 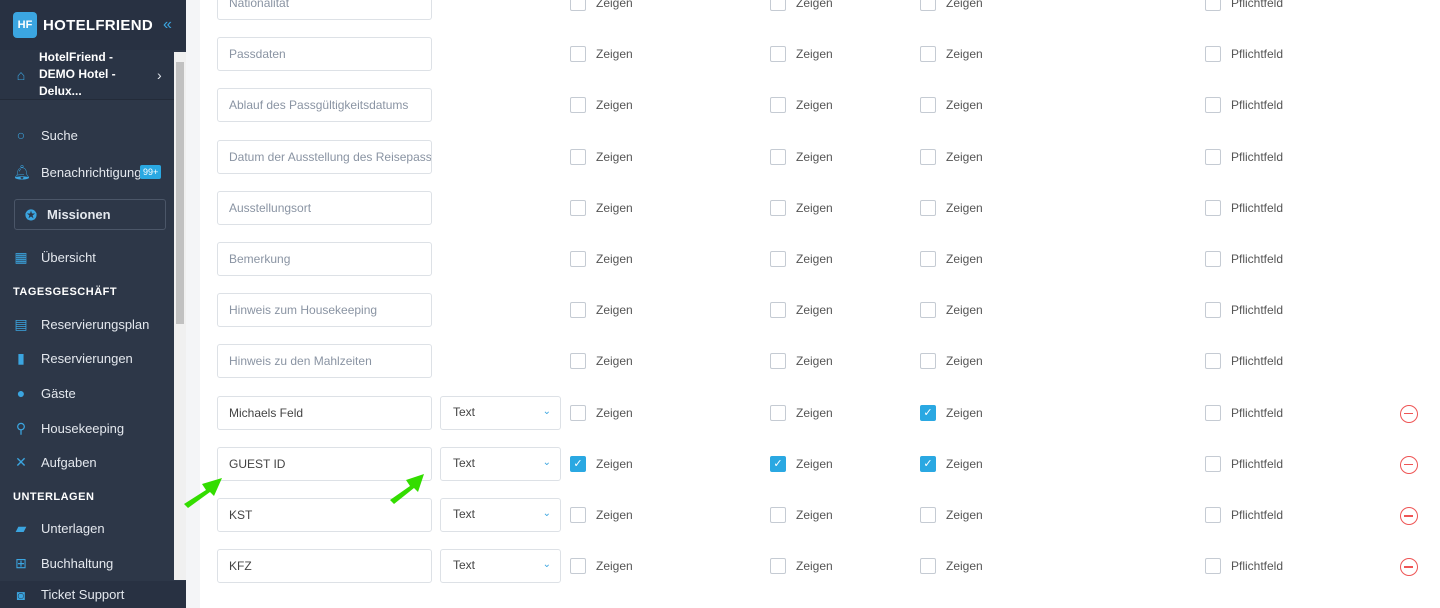 I want to click on field-name-input: Bemerkung, so click(x=324, y=259).